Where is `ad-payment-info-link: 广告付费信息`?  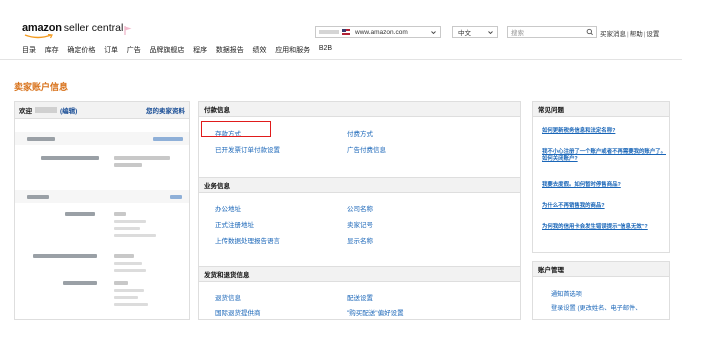
ad-payment-info-link: 广告付费信息 is located at coordinates (366, 149).